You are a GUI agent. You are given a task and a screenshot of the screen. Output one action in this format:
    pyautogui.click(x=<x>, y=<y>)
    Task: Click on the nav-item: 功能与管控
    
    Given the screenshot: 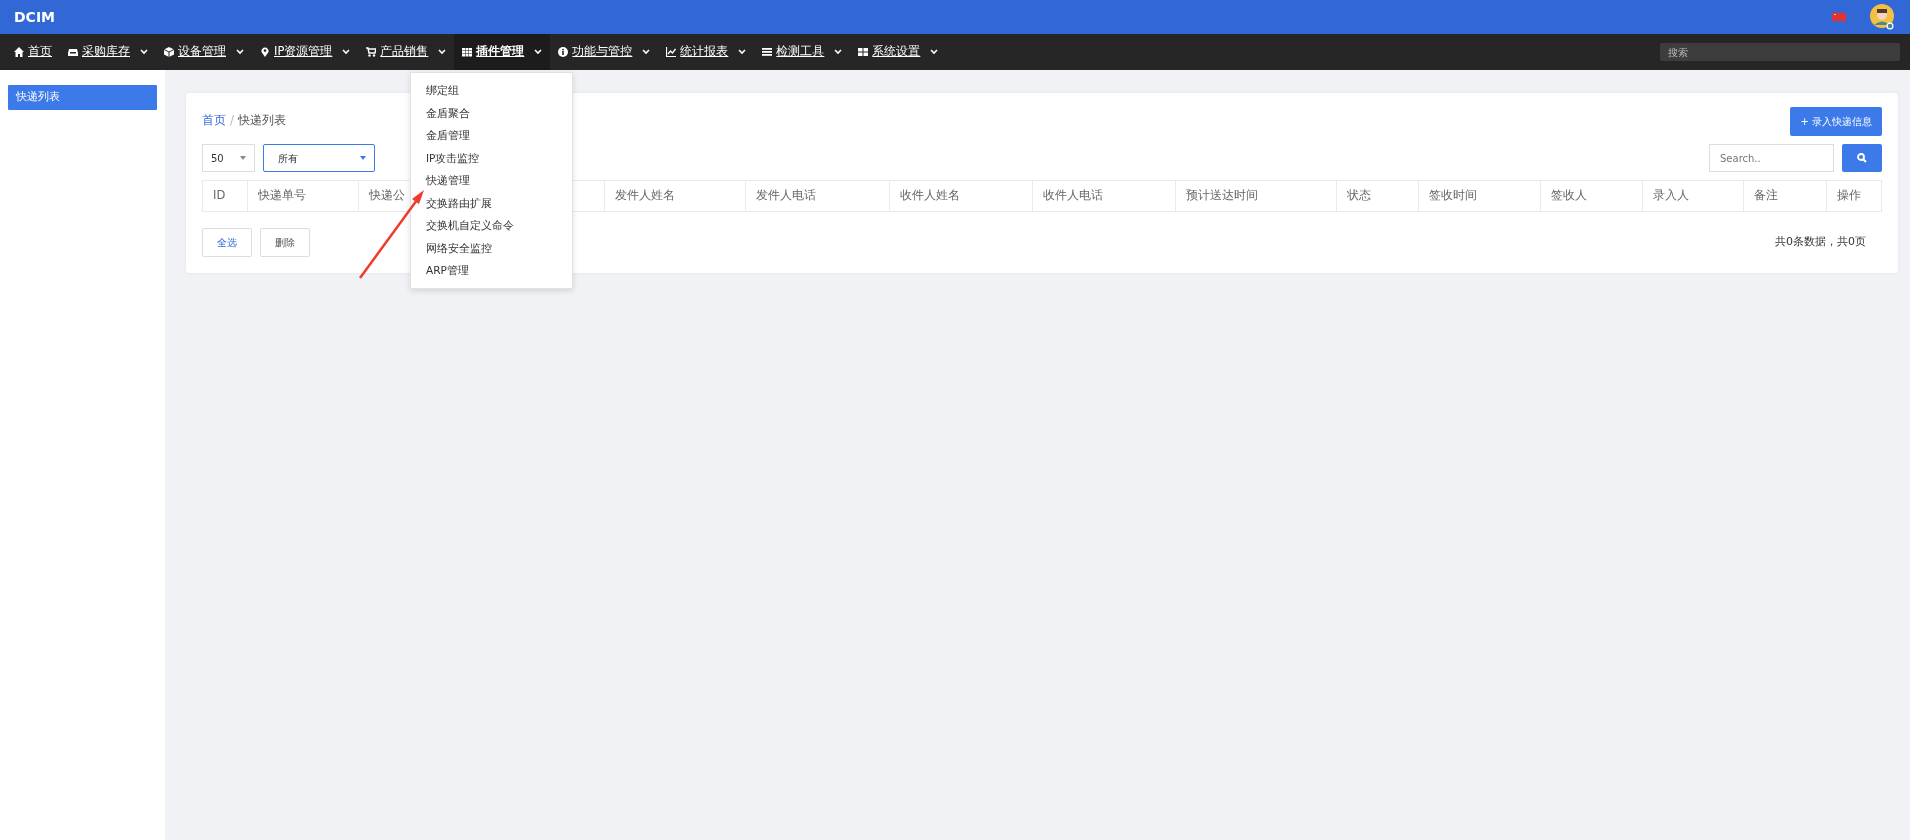 What is the action you would take?
    pyautogui.click(x=604, y=52)
    